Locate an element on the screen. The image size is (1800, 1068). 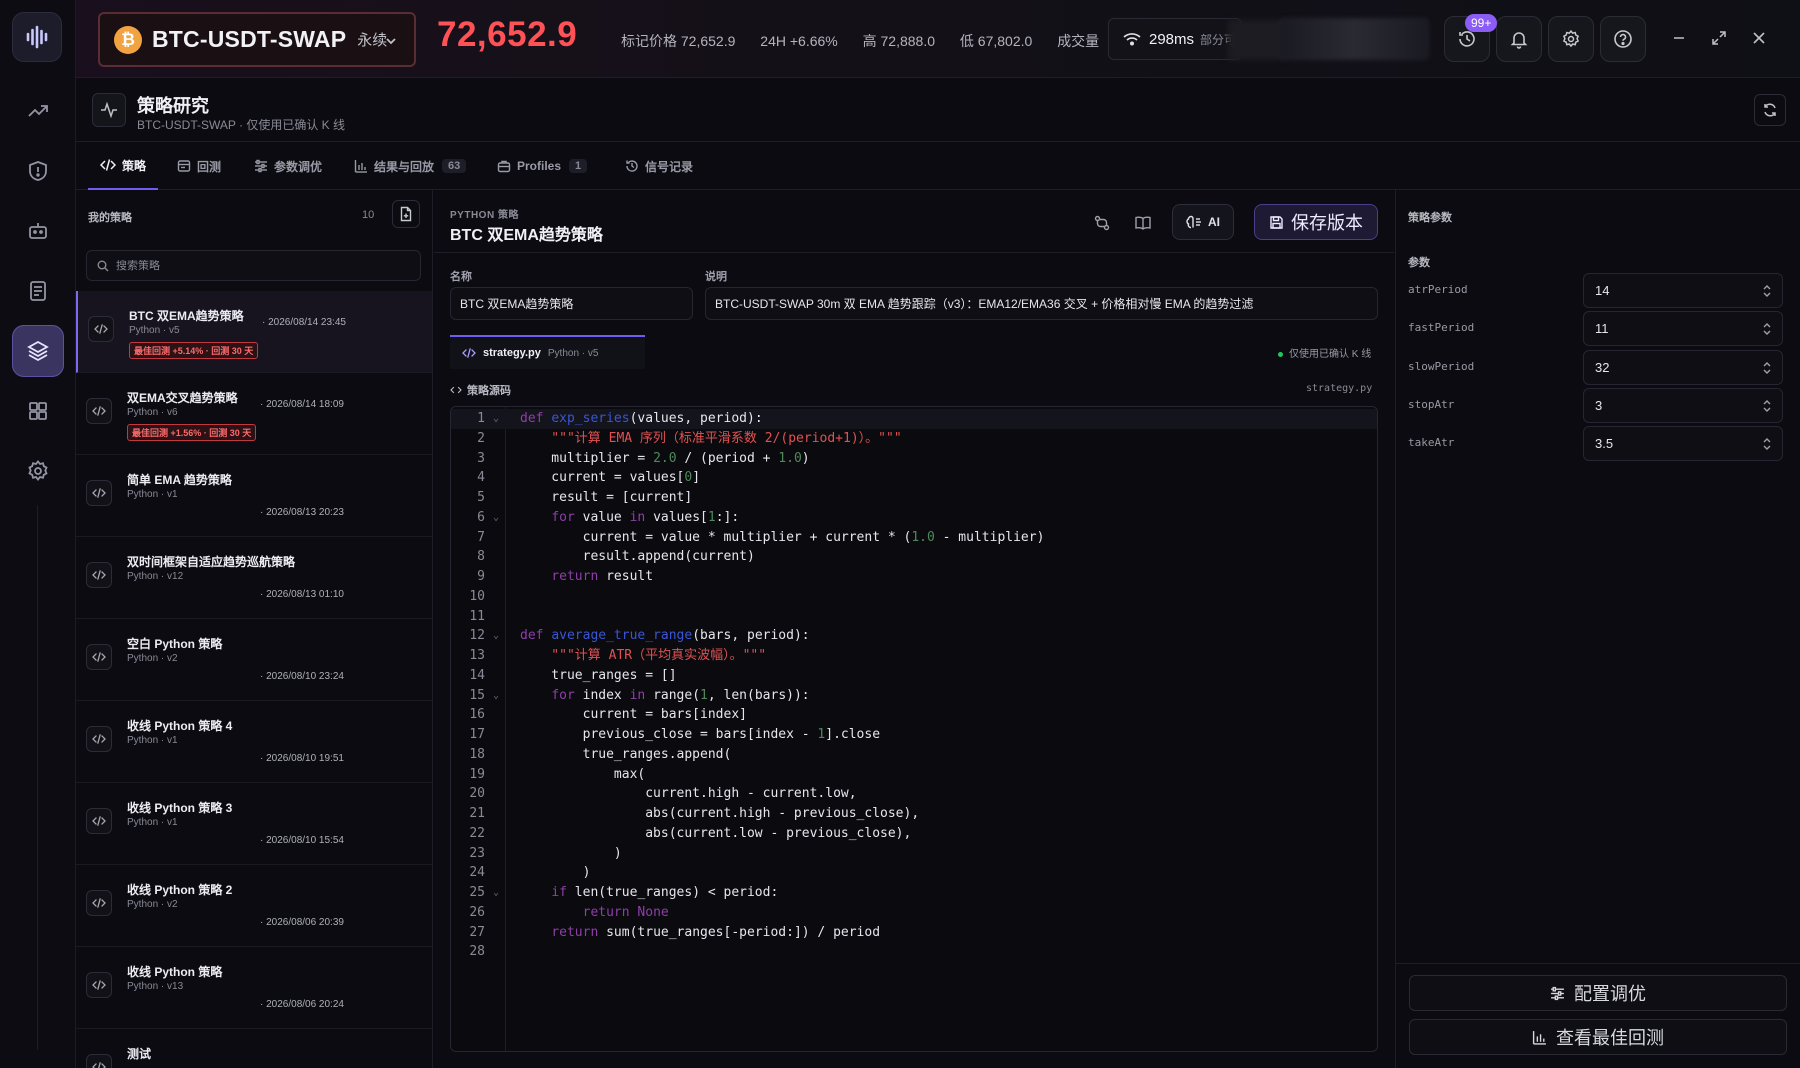
tab-bar: 策略 回测 参数调优 结果与回放 63 Profiles 1 信号记录 is located at coordinates (938, 166).